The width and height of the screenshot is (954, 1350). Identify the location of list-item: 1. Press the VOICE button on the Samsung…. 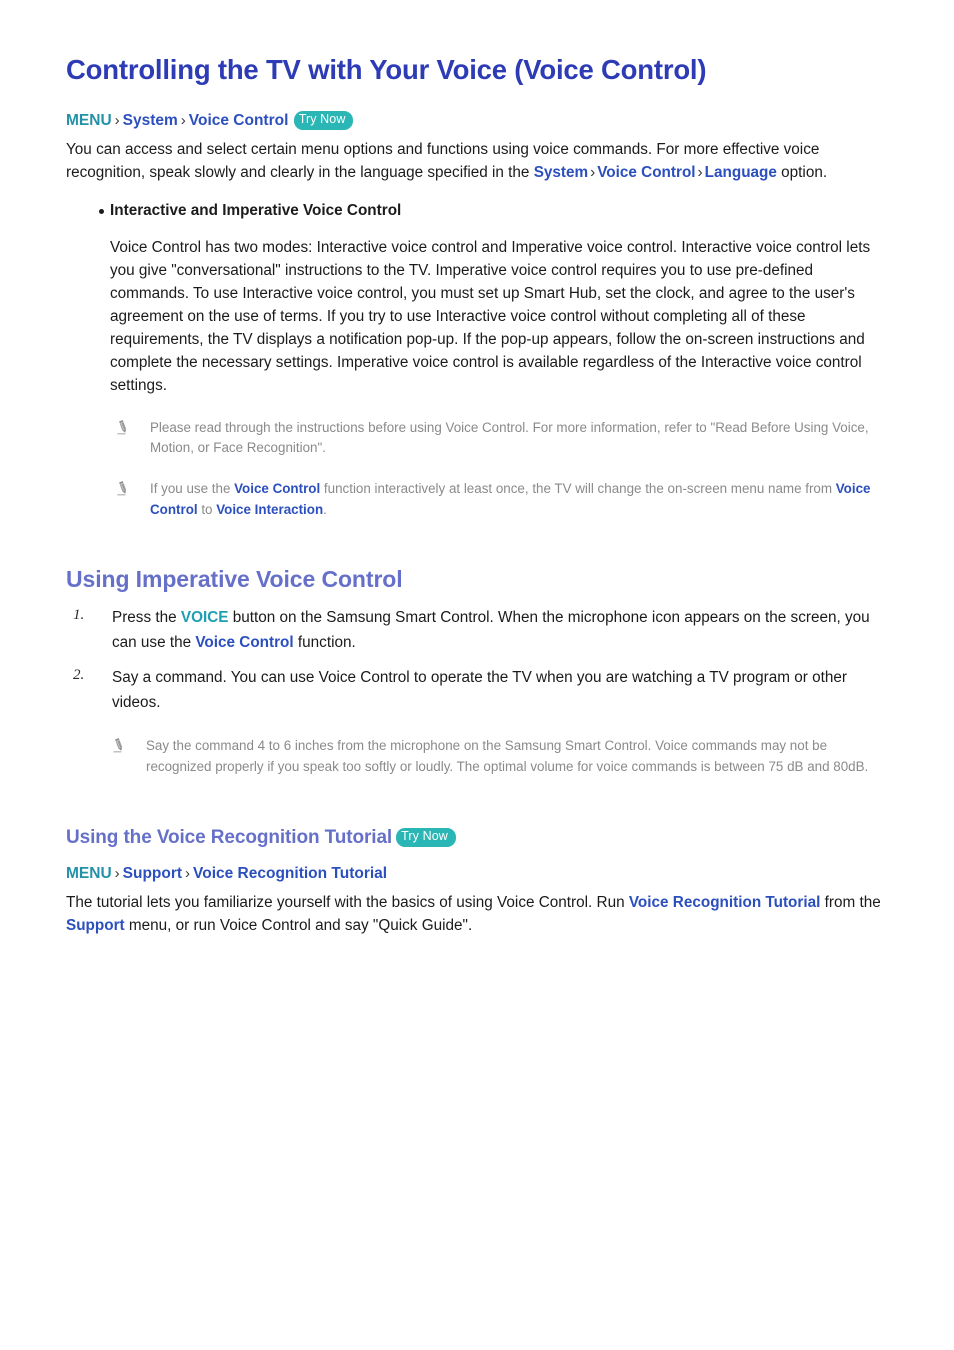
(480, 631).